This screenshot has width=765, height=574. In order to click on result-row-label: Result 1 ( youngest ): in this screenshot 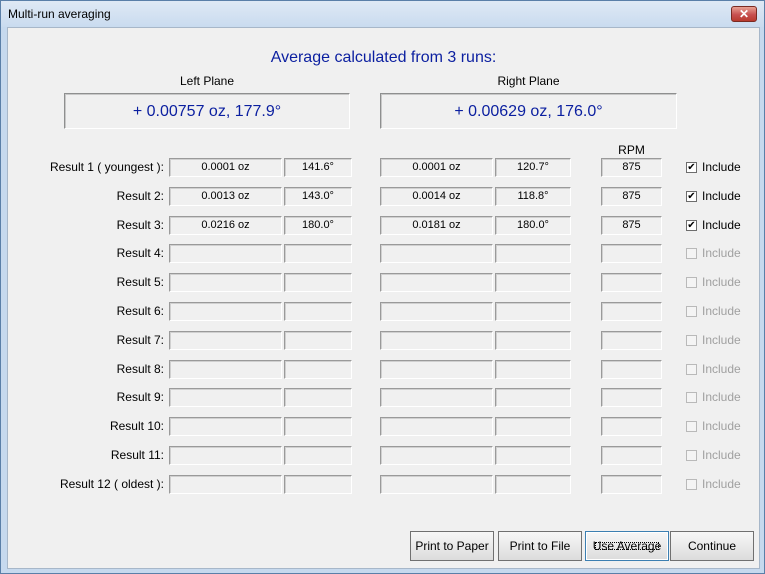, I will do `click(106, 167)`.